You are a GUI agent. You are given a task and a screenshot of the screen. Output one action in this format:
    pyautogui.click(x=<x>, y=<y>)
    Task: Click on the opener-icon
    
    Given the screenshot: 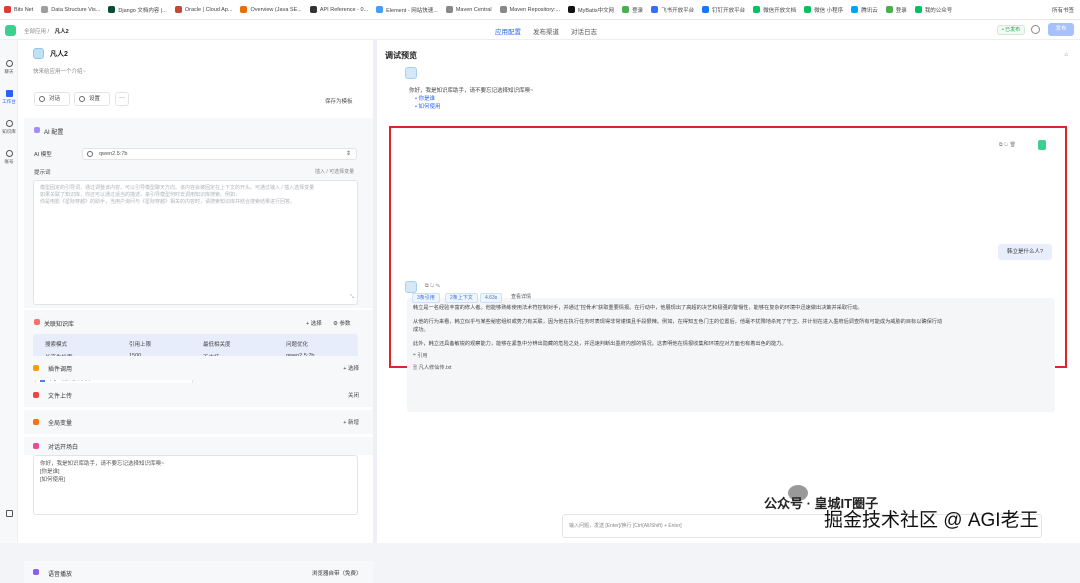 What is the action you would take?
    pyautogui.click(x=36, y=446)
    